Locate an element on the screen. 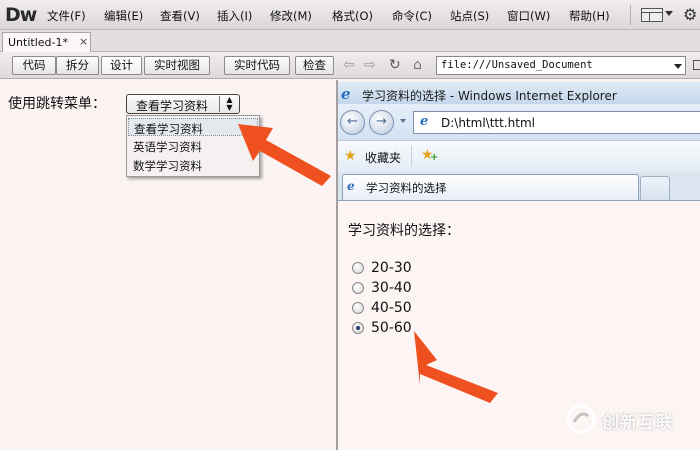  back-button: ← is located at coordinates (352, 122).